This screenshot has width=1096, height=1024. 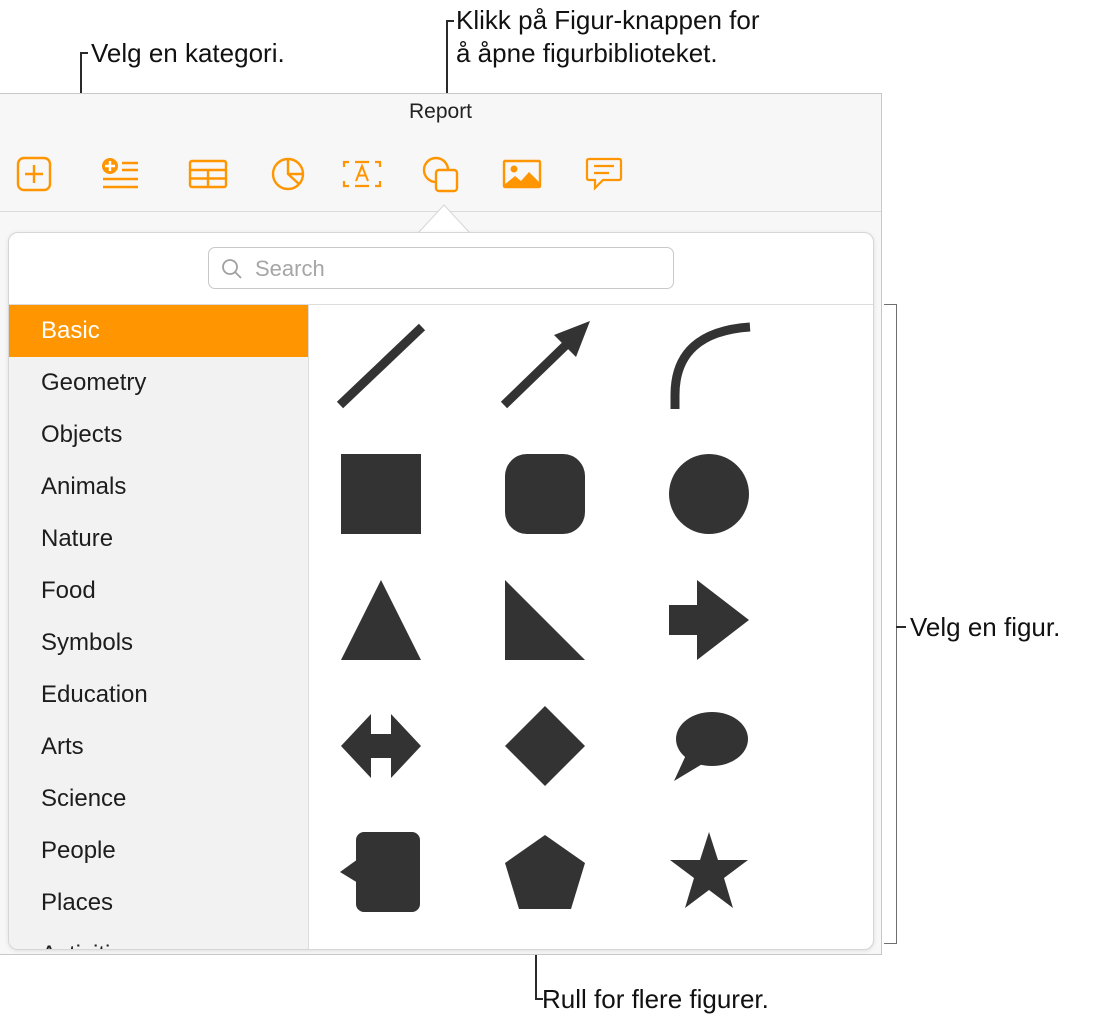 I want to click on shape-square, so click(x=381, y=494).